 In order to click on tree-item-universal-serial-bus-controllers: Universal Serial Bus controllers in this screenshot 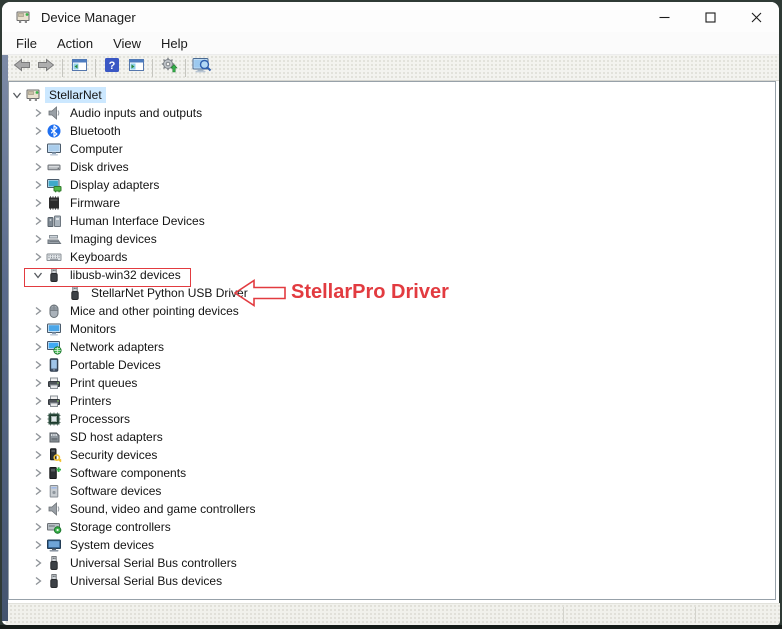, I will do `click(392, 563)`.